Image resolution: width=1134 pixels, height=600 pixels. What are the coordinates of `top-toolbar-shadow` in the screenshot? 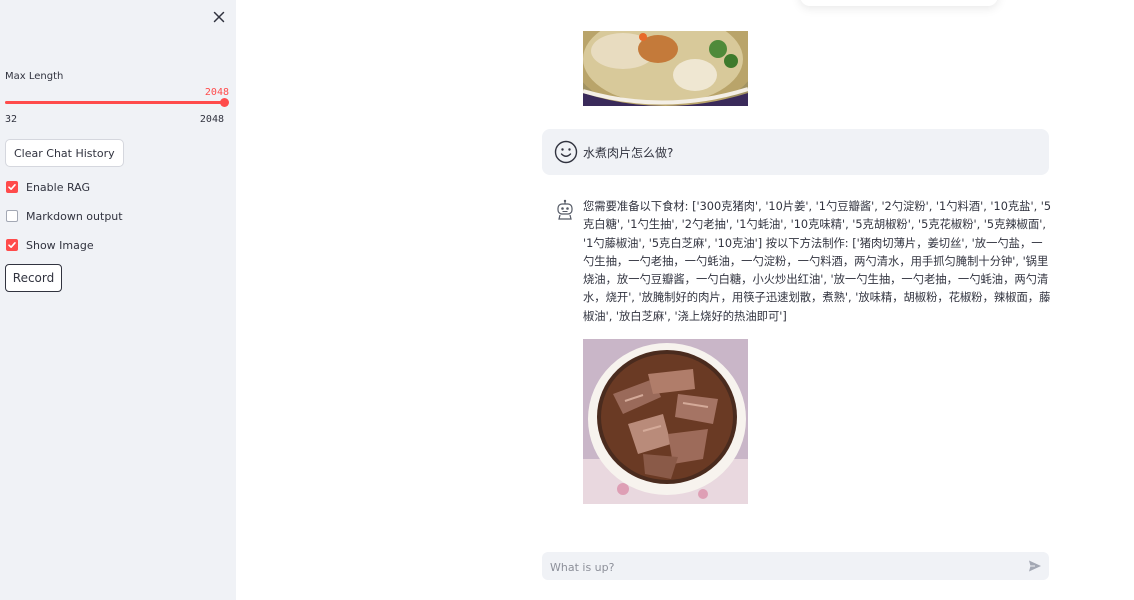 It's located at (899, 3).